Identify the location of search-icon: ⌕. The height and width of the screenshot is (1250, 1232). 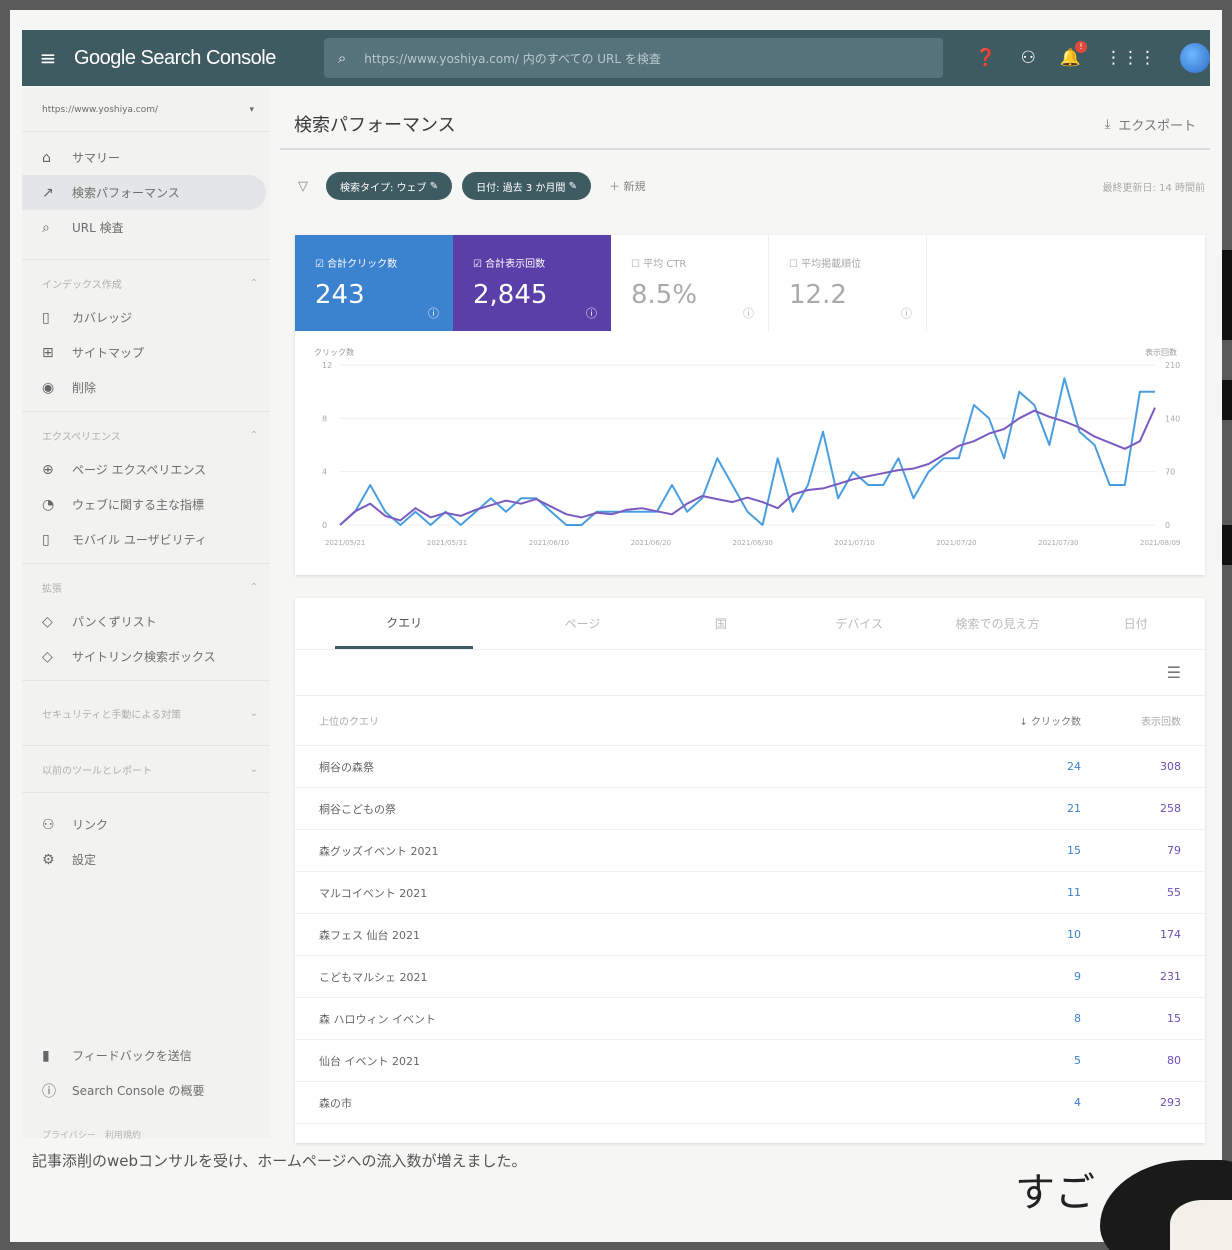
(46, 227).